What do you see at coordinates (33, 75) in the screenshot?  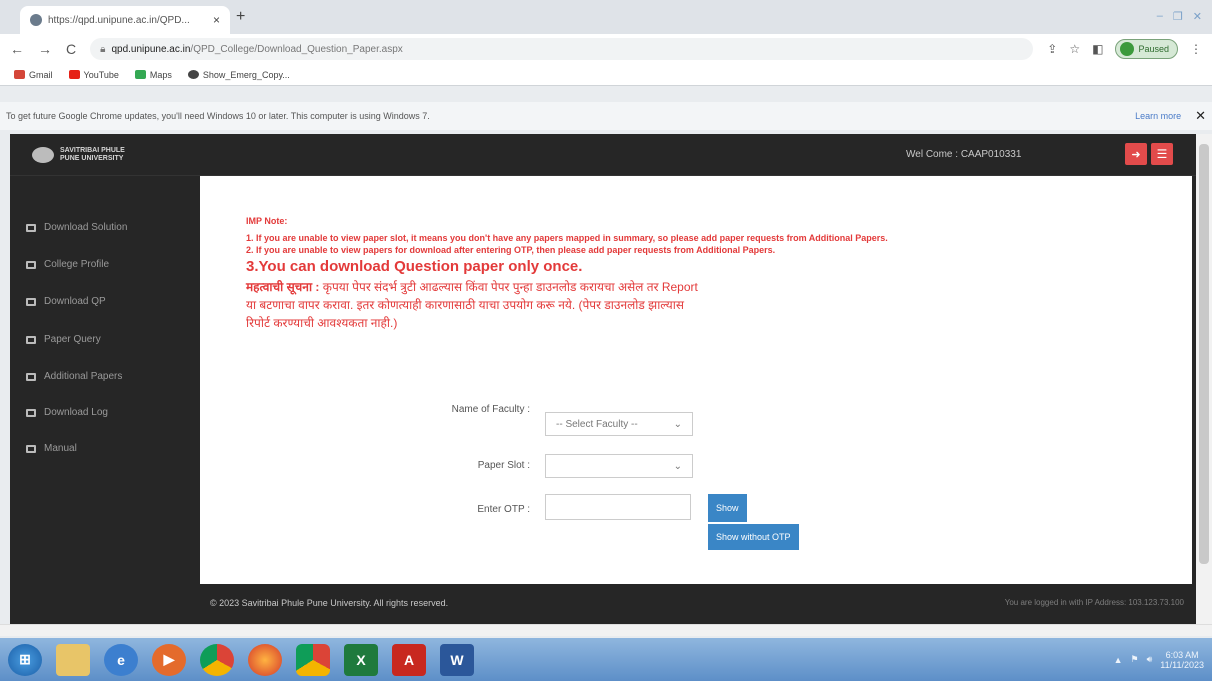 I see `bookmark-gmail: Gmail` at bounding box center [33, 75].